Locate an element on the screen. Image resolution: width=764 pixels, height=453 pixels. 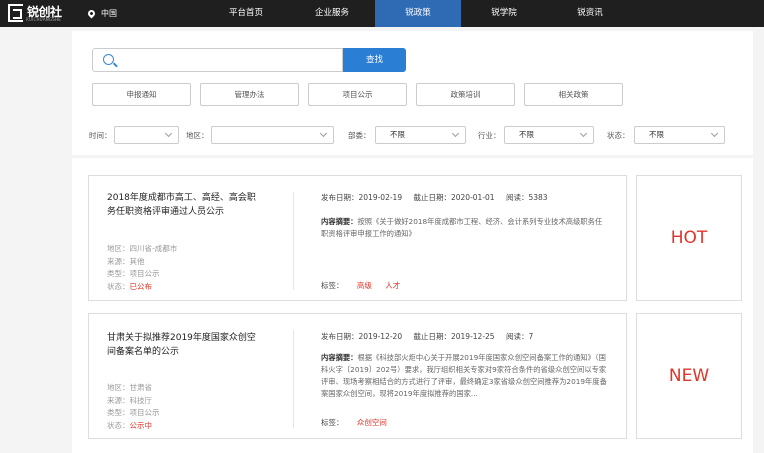
result-title: 2018年度成都市高工、高经、高会职务任职资格评审通过人员公示 is located at coordinates (184, 205).